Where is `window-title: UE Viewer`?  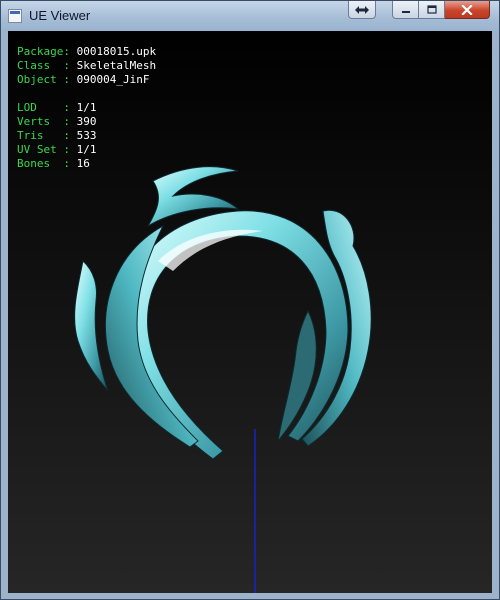
window-title: UE Viewer is located at coordinates (60, 15).